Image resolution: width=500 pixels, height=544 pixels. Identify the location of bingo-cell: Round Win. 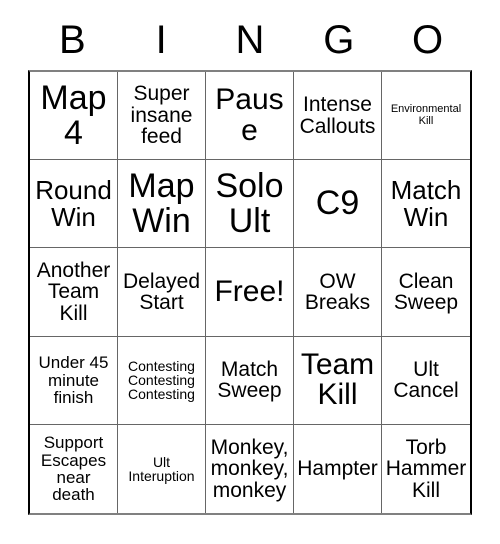
(74, 204).